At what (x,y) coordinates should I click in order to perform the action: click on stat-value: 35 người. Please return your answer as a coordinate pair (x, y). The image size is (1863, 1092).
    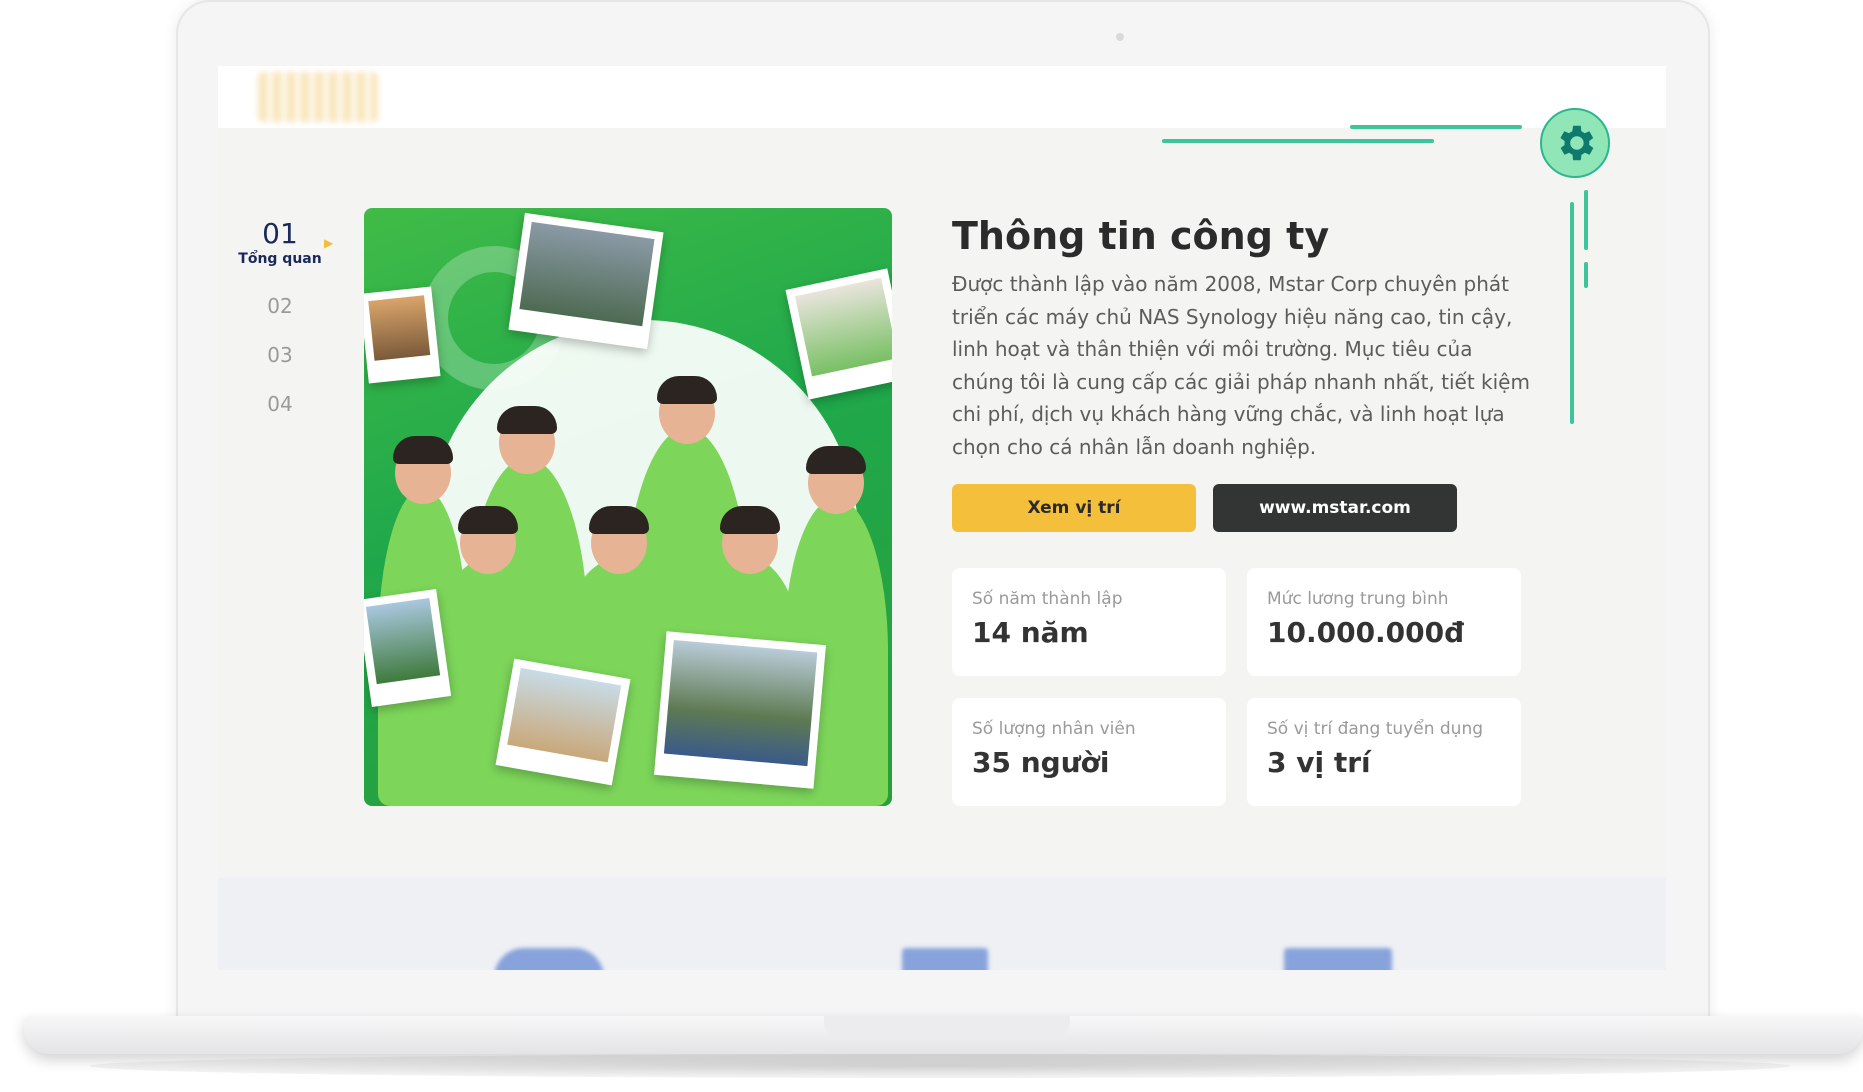
    Looking at the image, I should click on (1041, 762).